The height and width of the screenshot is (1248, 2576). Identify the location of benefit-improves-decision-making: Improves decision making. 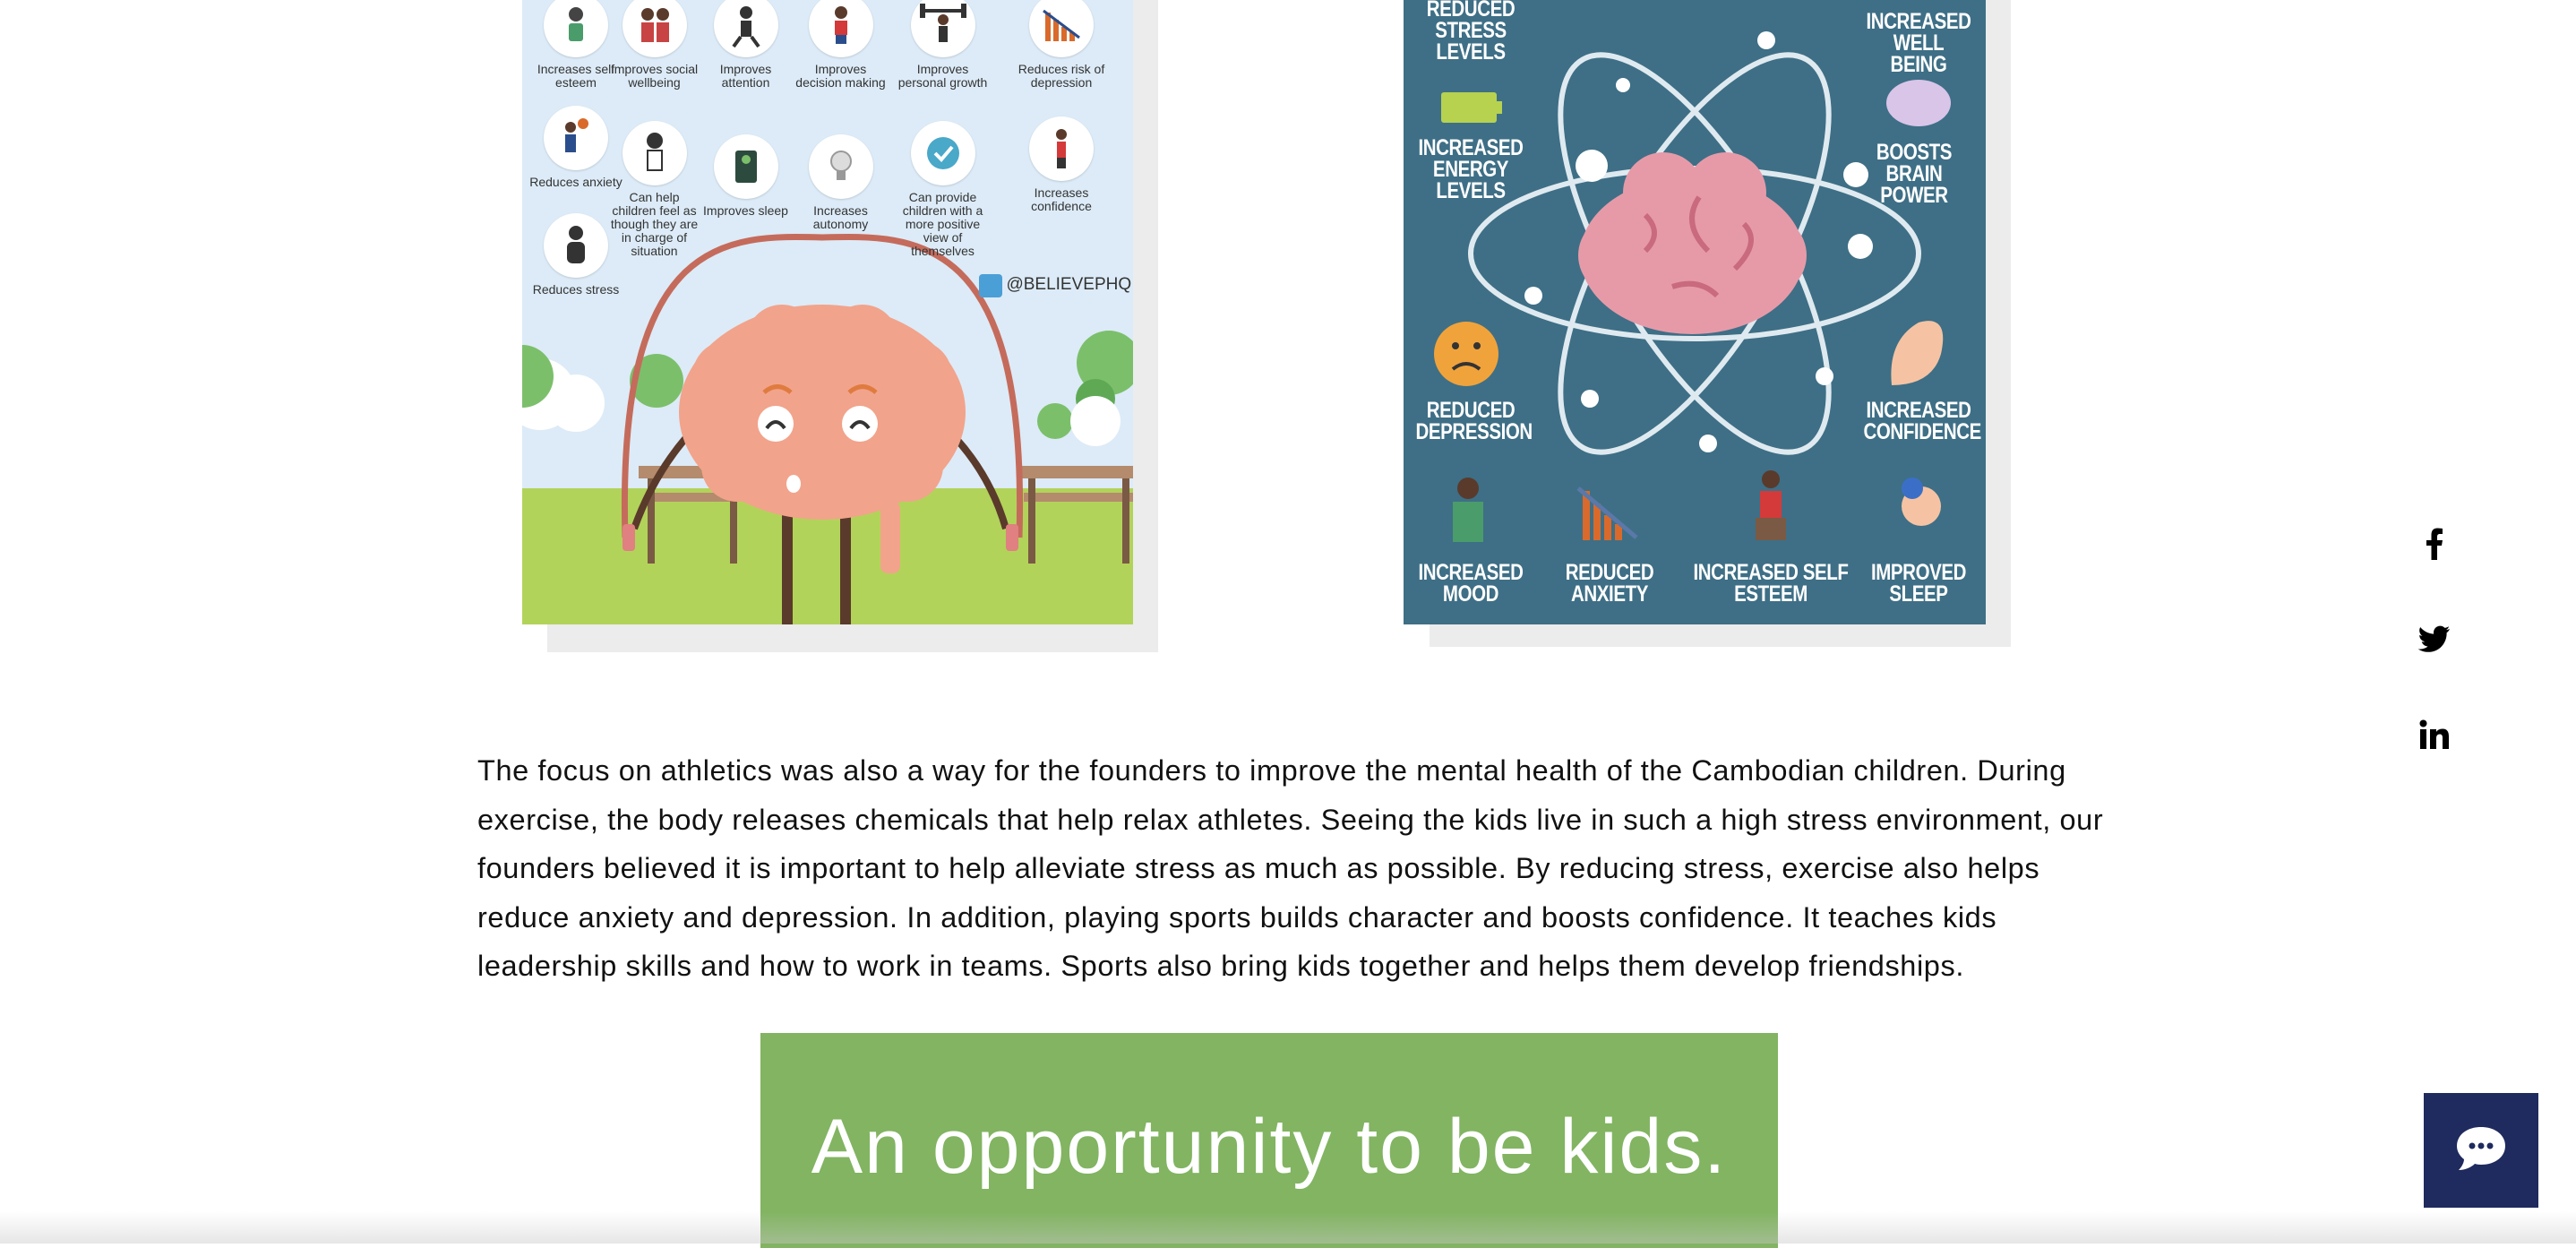
(841, 45).